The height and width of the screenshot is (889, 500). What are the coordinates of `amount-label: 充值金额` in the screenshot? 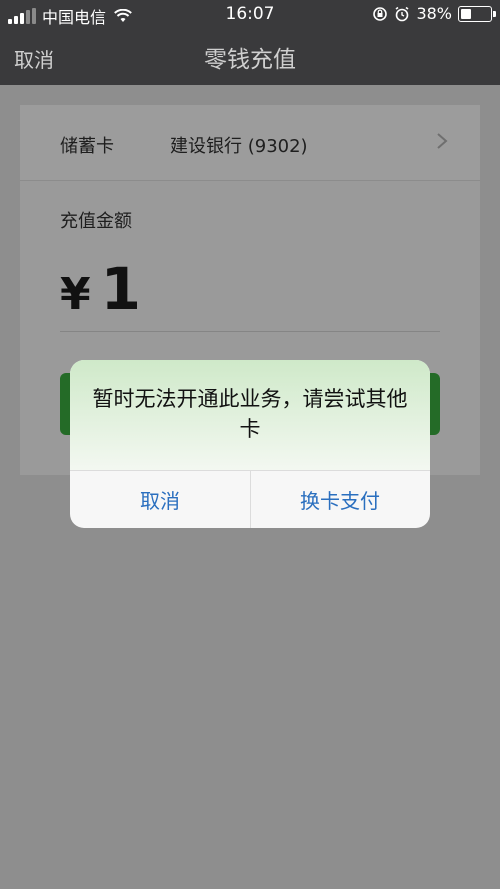 It's located at (96, 221).